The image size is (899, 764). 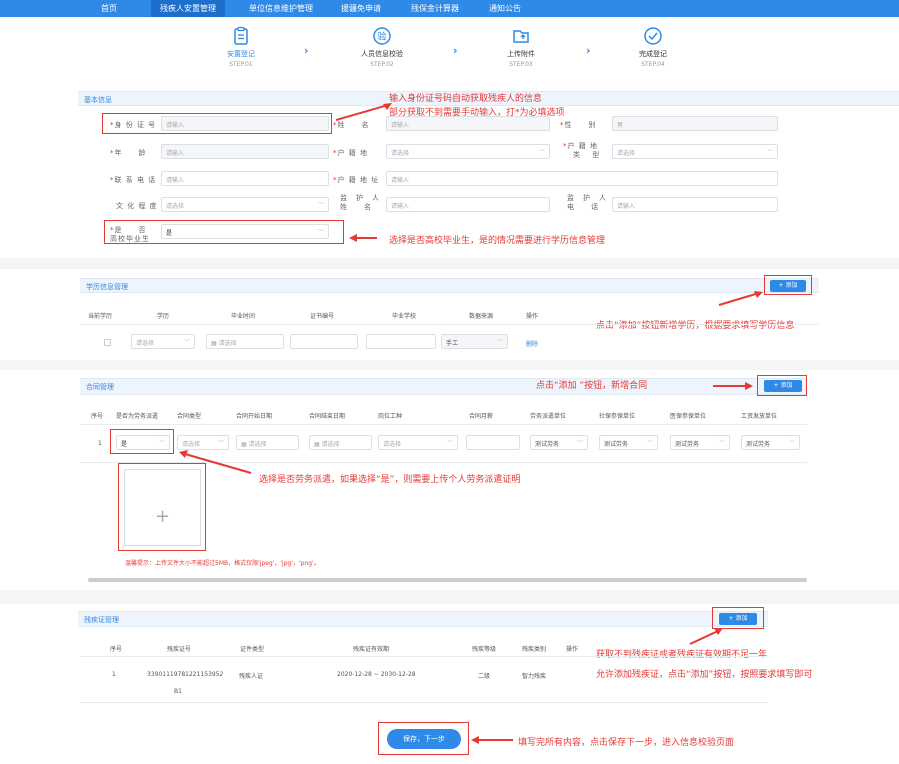 What do you see at coordinates (548, 416) in the screenshot?
I see `contract-col-dispatch-unit: 劳务派遣单位` at bounding box center [548, 416].